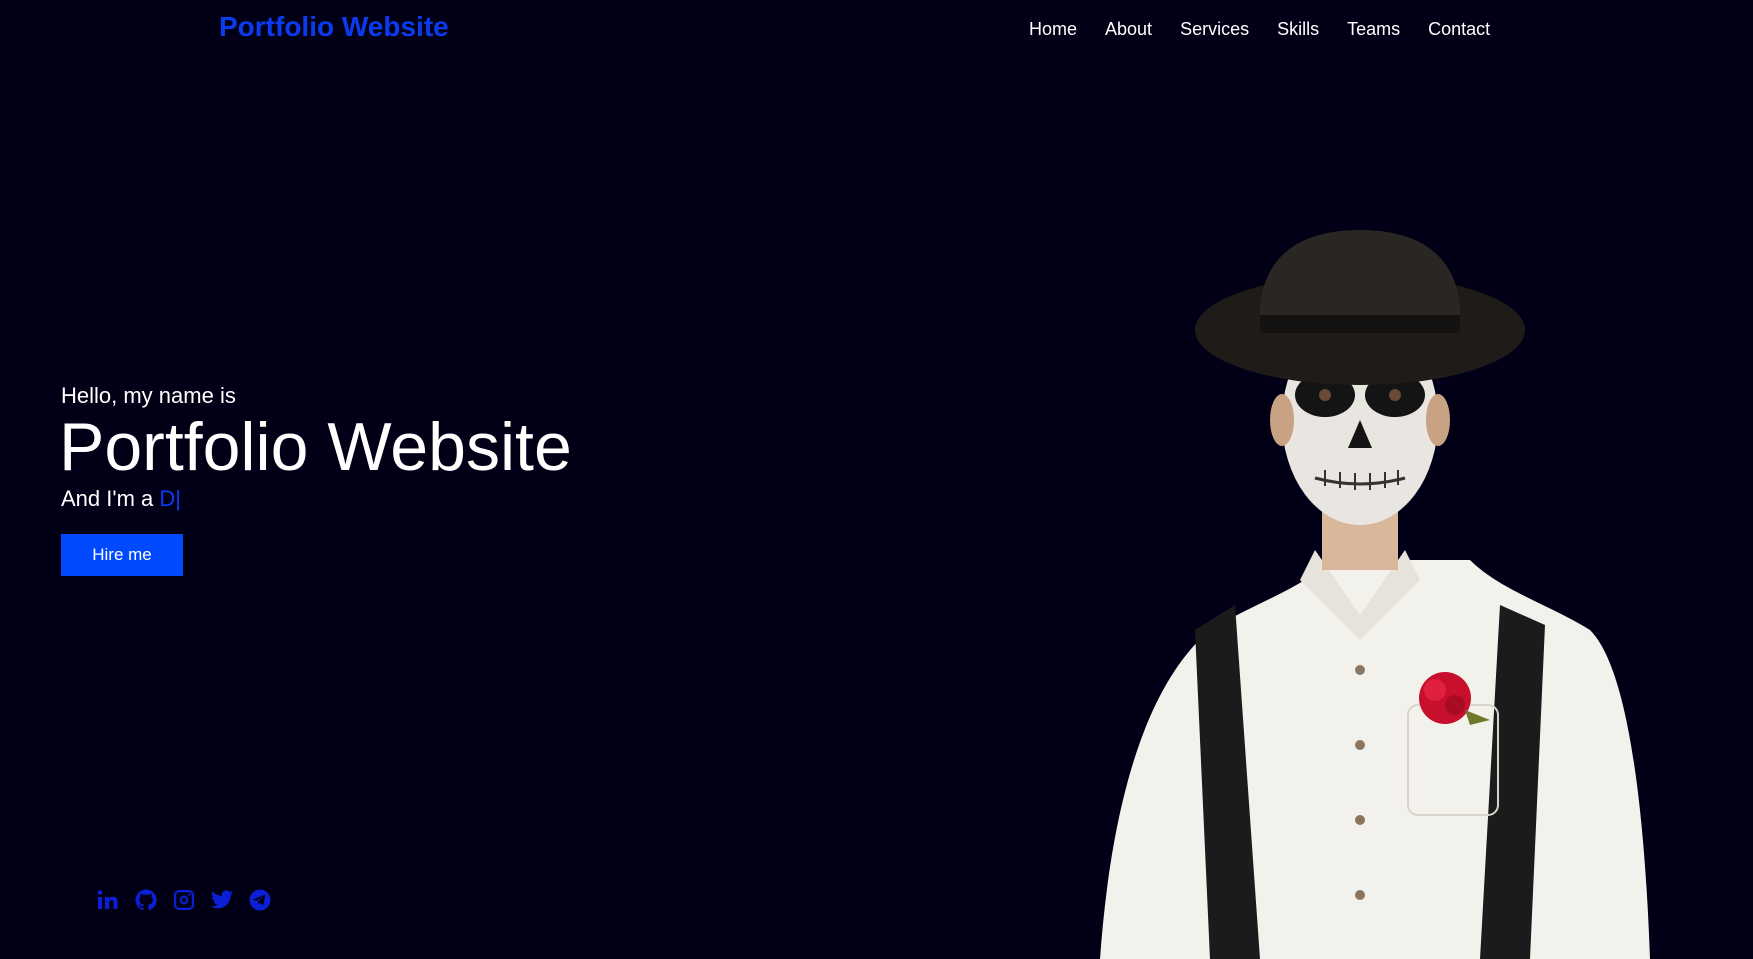 Image resolution: width=1753 pixels, height=959 pixels. I want to click on site-logo: Portfolio Website, so click(334, 27).